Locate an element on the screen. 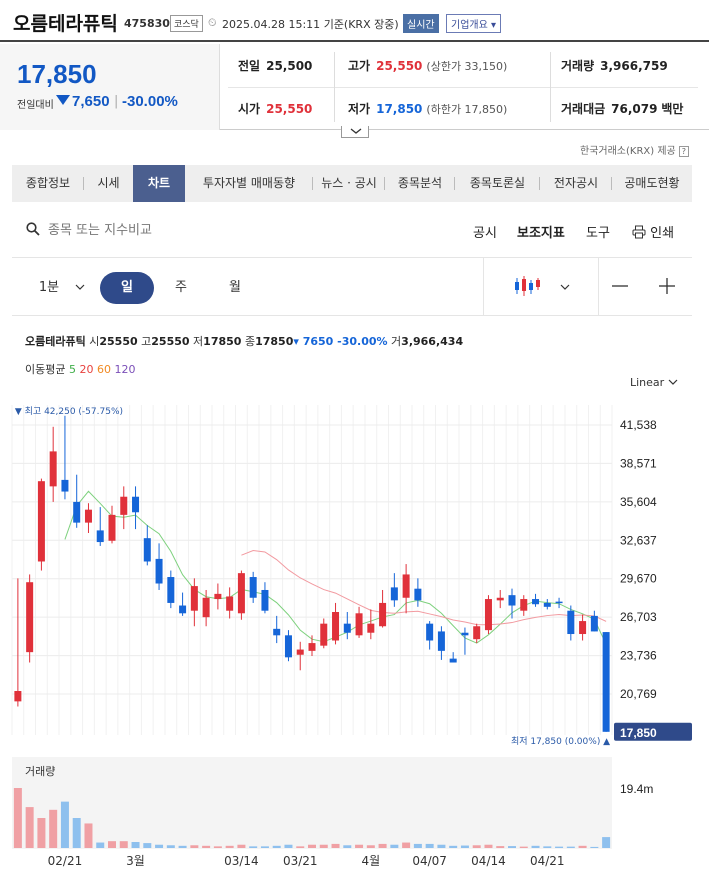  interval-dropdown: 1분 is located at coordinates (62, 288).